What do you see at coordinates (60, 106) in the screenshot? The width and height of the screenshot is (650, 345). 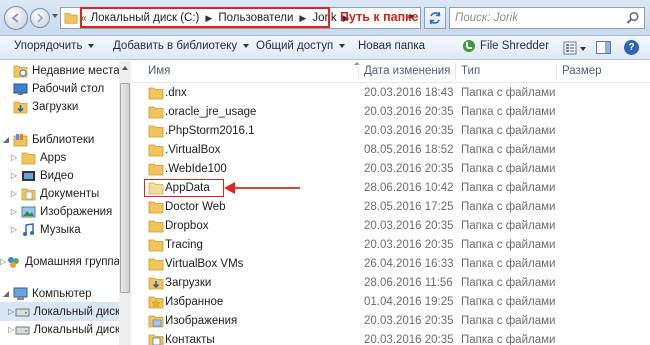 I see `nav-item-downloads: Загрузки` at bounding box center [60, 106].